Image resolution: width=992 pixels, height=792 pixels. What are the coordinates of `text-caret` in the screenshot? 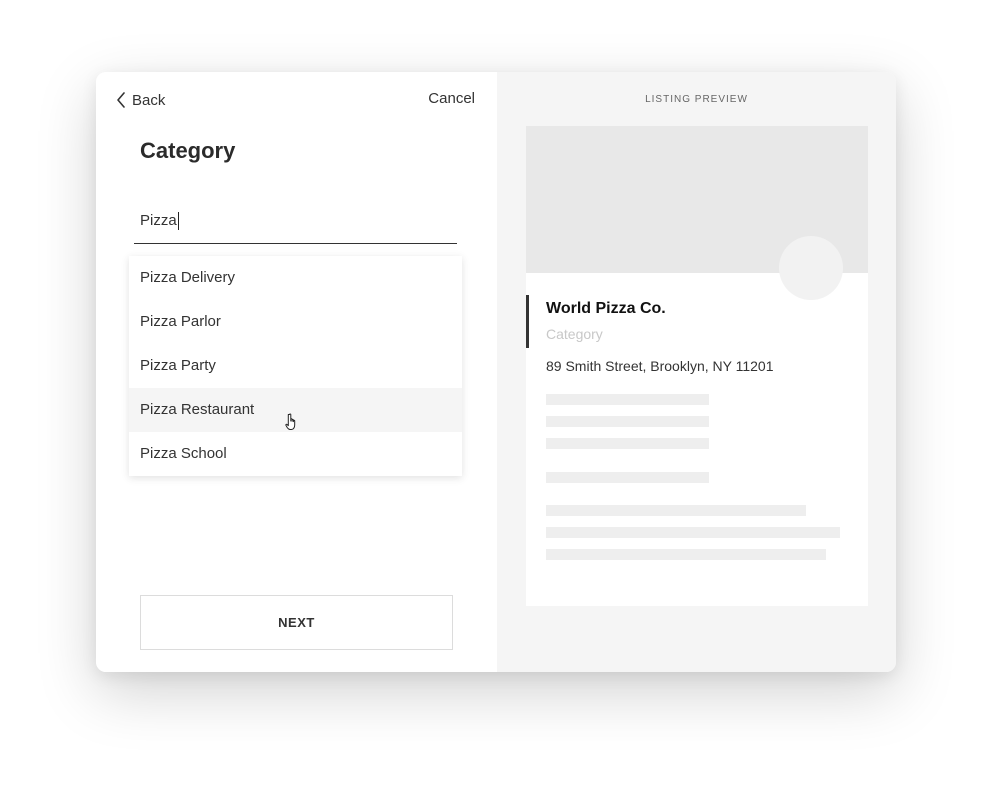 It's located at (178, 221).